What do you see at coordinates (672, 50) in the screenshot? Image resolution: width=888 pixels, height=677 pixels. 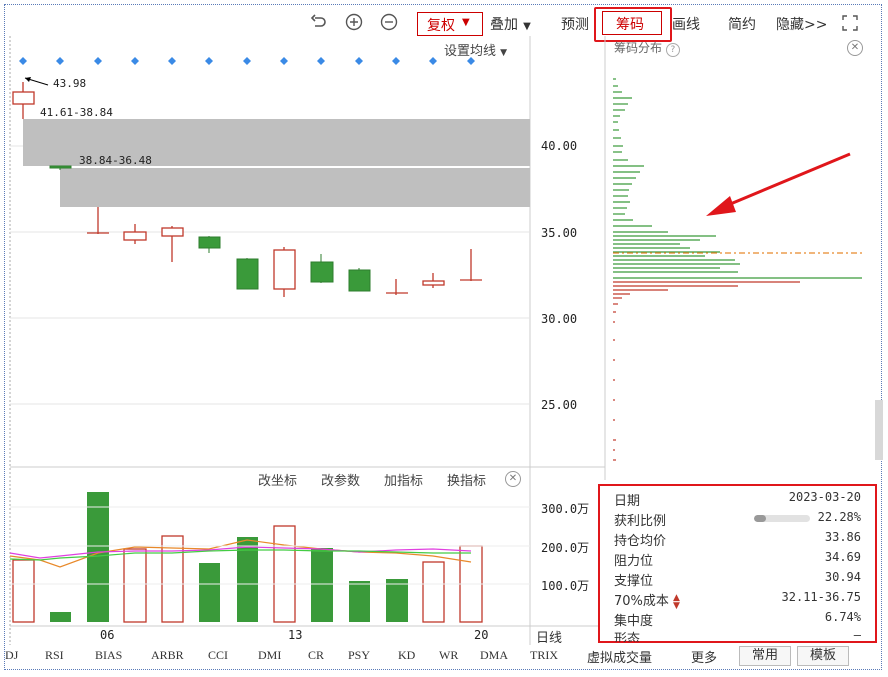 I see `help-icon: ?` at bounding box center [672, 50].